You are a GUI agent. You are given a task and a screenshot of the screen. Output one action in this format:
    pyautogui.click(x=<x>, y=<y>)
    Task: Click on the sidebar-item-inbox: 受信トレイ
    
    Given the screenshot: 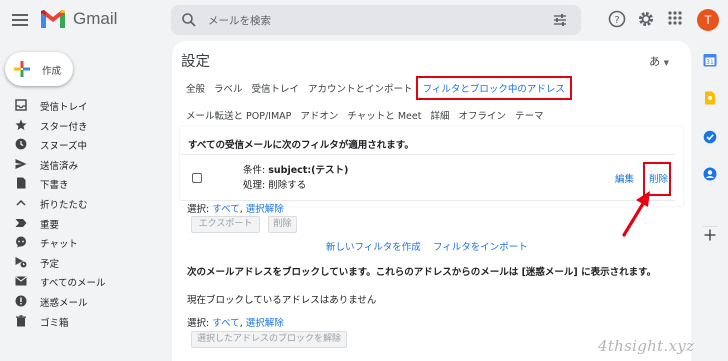 What is the action you would take?
    pyautogui.click(x=85, y=105)
    